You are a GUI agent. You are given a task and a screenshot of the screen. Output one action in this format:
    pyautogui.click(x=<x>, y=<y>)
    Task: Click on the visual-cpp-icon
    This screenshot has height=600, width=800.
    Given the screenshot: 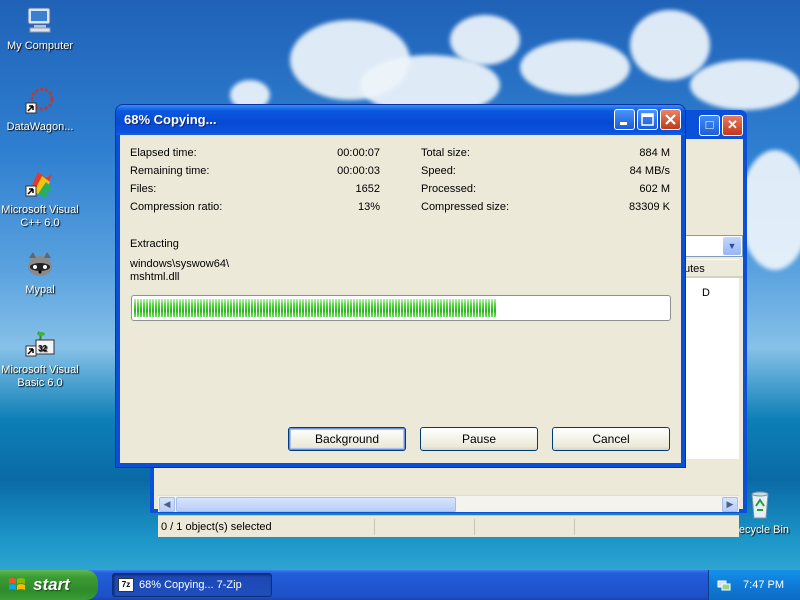 What is the action you would take?
    pyautogui.click(x=38, y=185)
    